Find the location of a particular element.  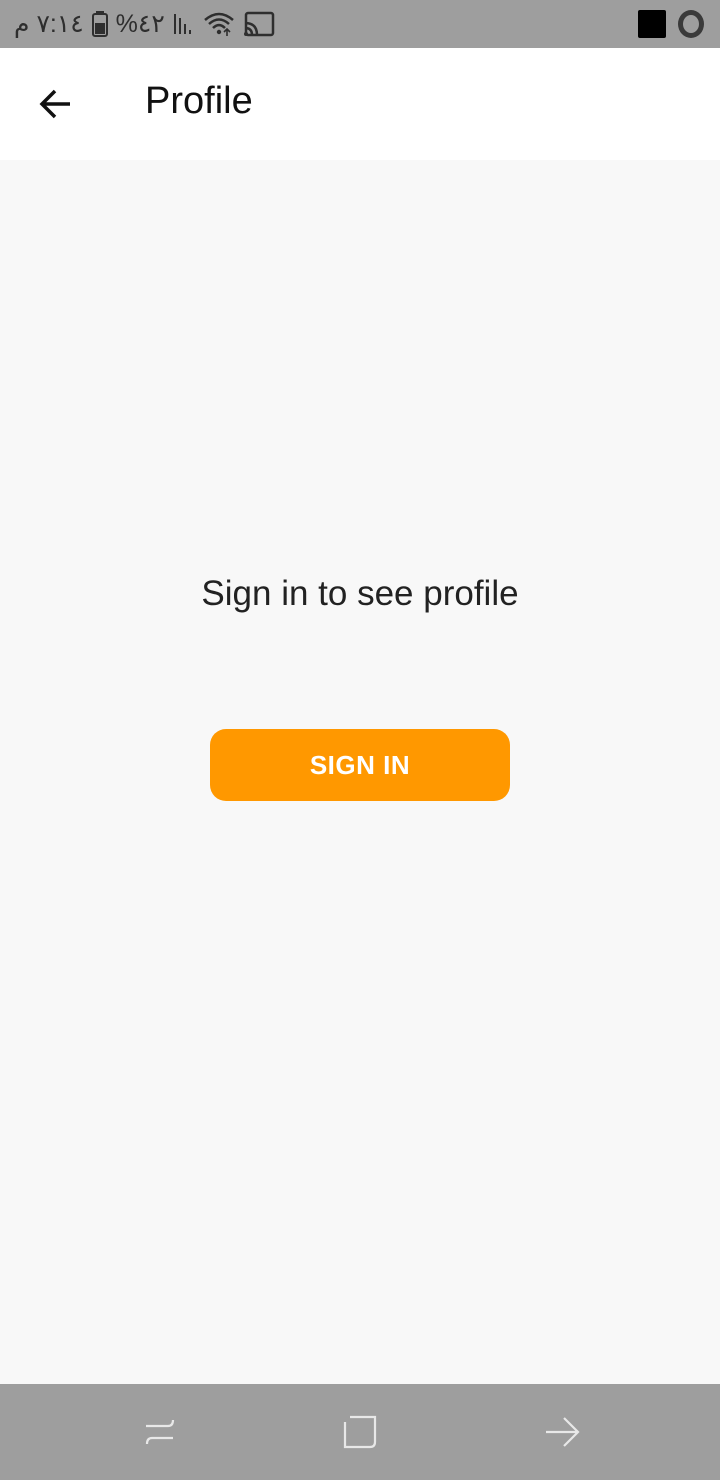

sign-in-message: Sign in to see profile is located at coordinates (360, 593).